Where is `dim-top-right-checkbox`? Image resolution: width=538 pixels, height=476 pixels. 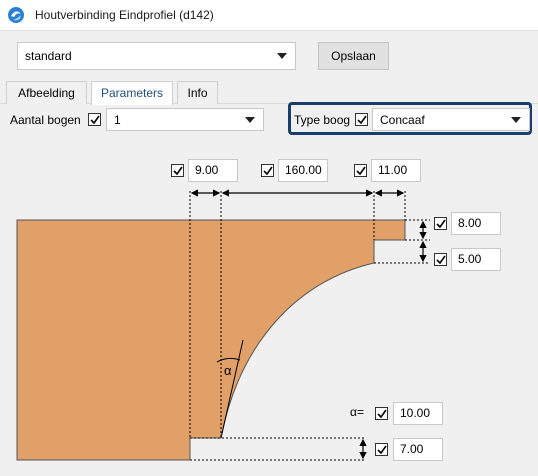
dim-top-right-checkbox is located at coordinates (360, 170).